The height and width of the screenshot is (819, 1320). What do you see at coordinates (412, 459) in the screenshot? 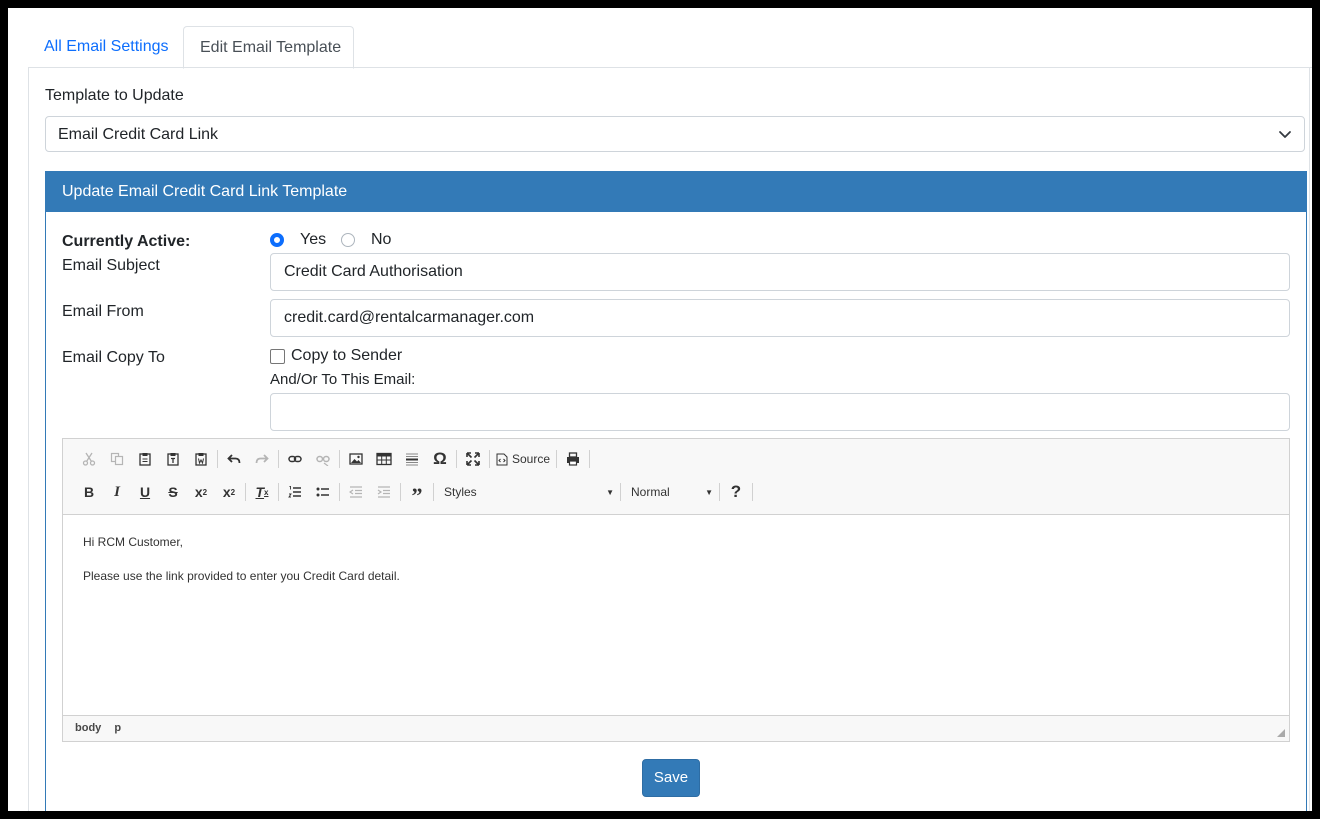
I see `horizontal-line-icon` at bounding box center [412, 459].